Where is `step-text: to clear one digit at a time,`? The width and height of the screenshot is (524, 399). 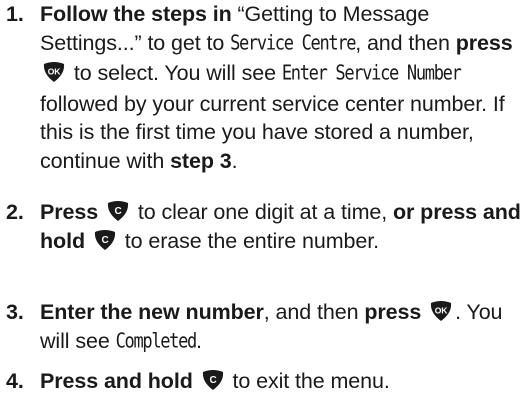 step-text: to clear one digit at a time, is located at coordinates (262, 212).